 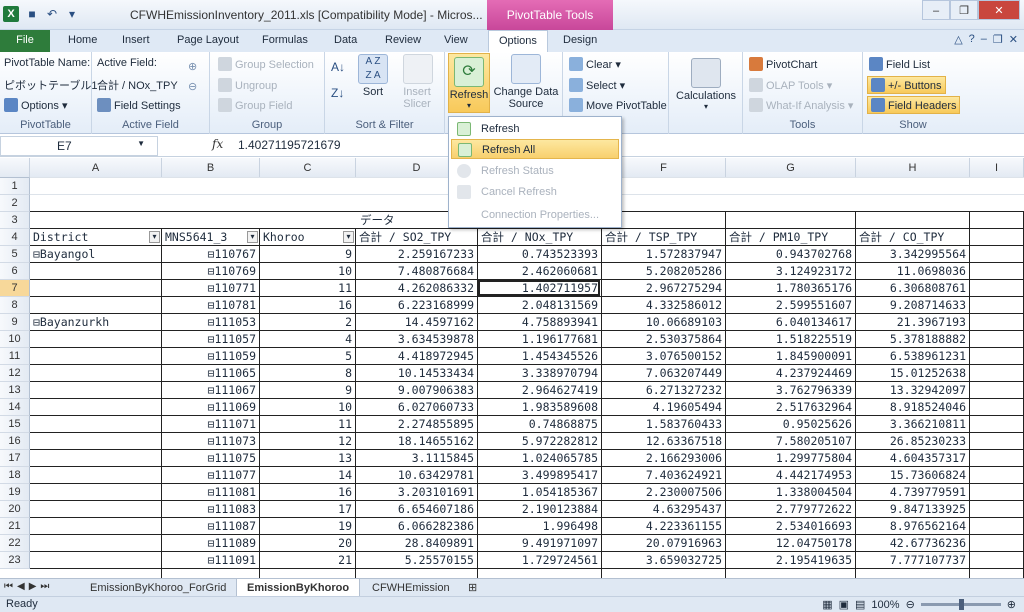 What do you see at coordinates (535, 129) in the screenshot?
I see `menu-item-refresh: Refresh` at bounding box center [535, 129].